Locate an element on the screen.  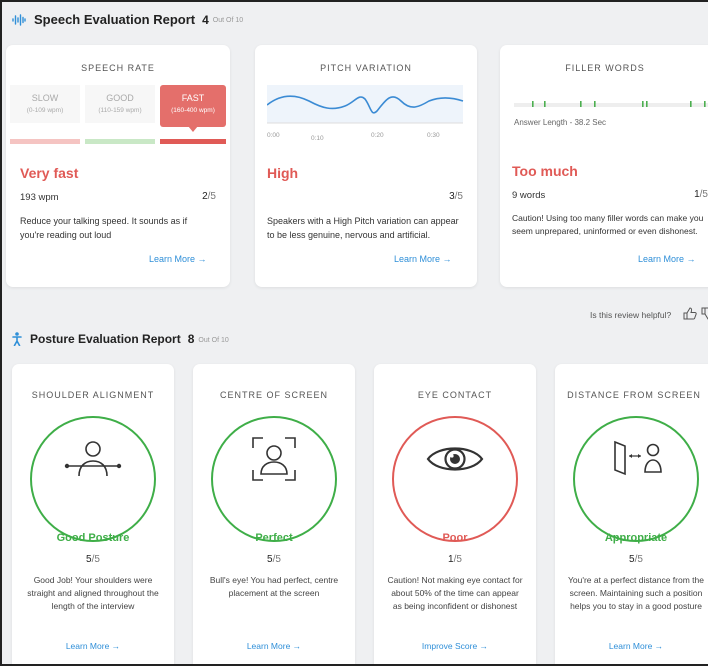
rate-bar-fast is located at coordinates (193, 141).